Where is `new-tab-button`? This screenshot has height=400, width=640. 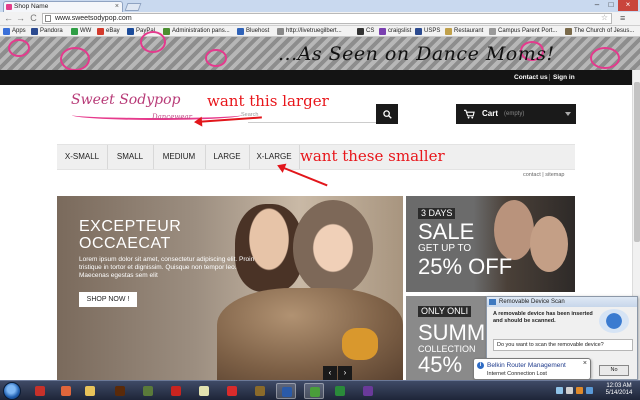
new-tab-button is located at coordinates (133, 7).